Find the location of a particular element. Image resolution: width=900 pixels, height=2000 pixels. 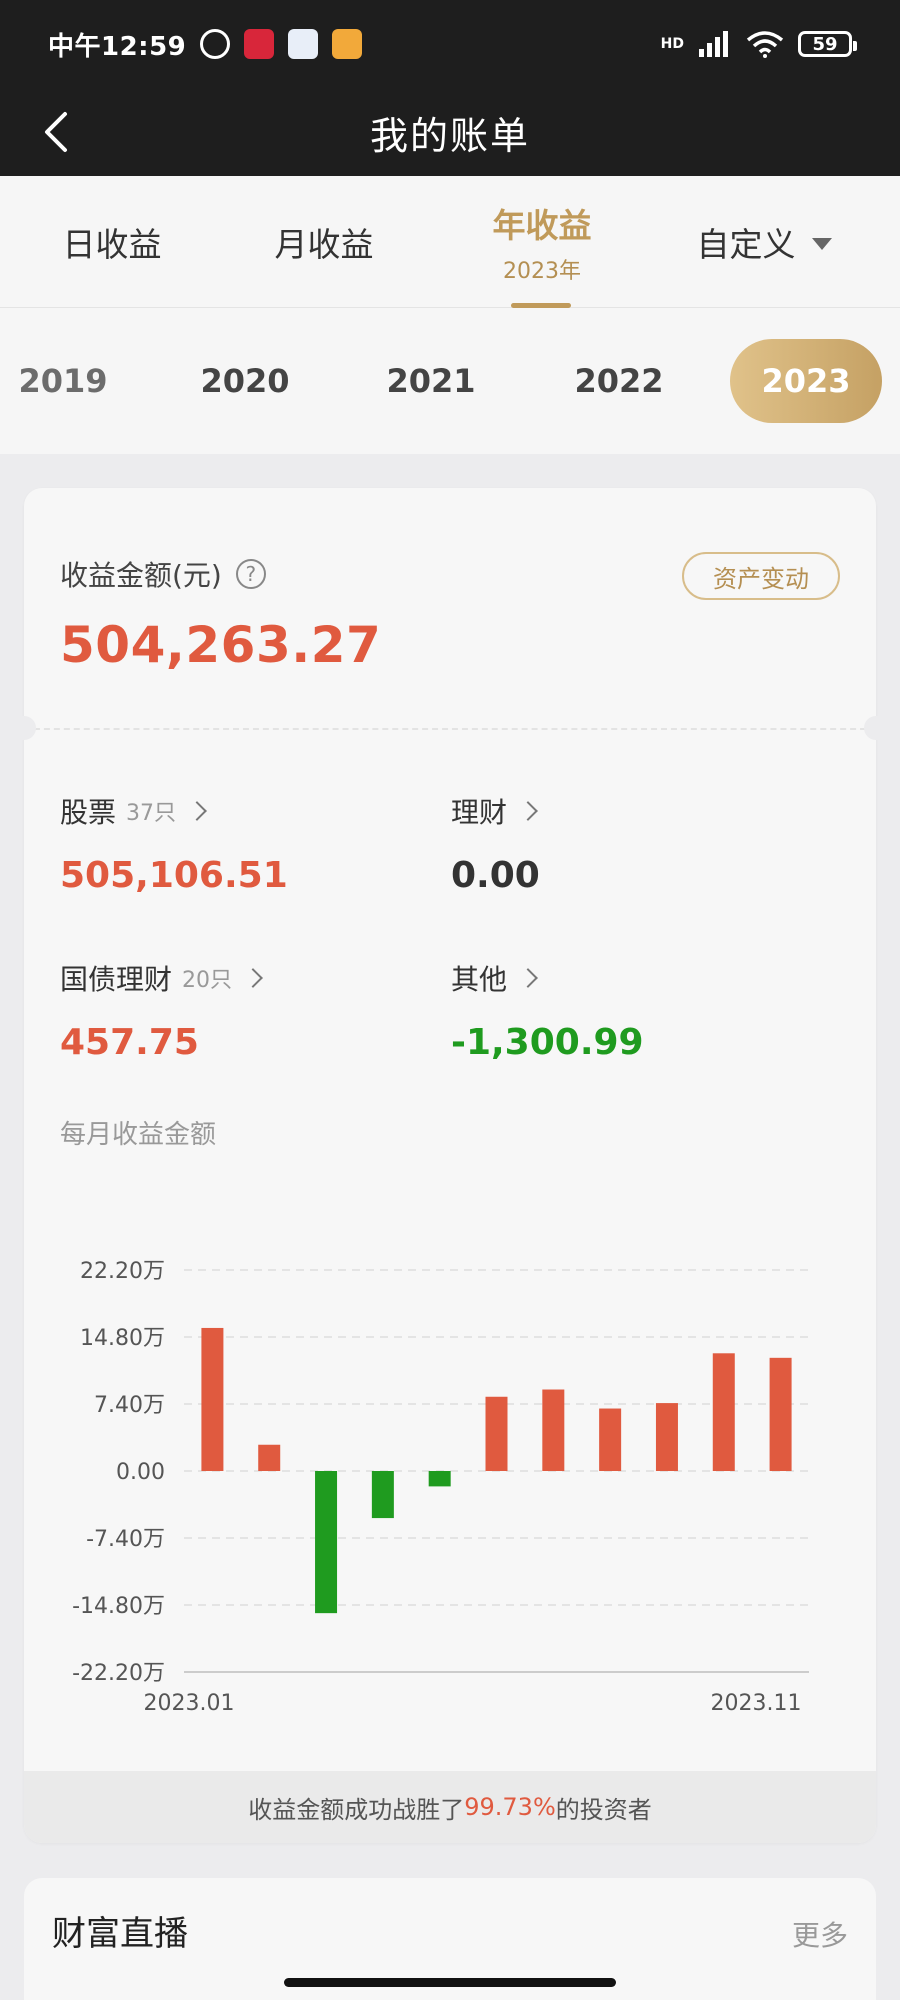

year-selector: 2019 2020 2021 2022 2023 is located at coordinates (450, 381).